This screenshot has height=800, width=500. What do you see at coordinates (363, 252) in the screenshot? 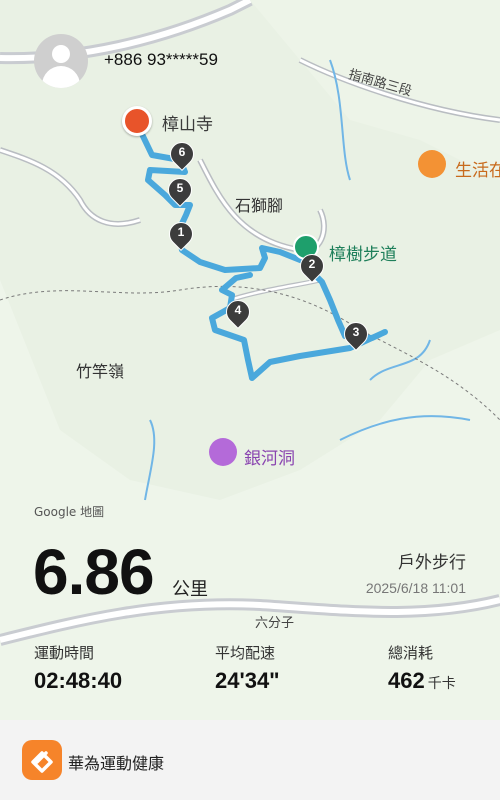
I see `poi-label-trail: 樟樹步道` at bounding box center [363, 252].